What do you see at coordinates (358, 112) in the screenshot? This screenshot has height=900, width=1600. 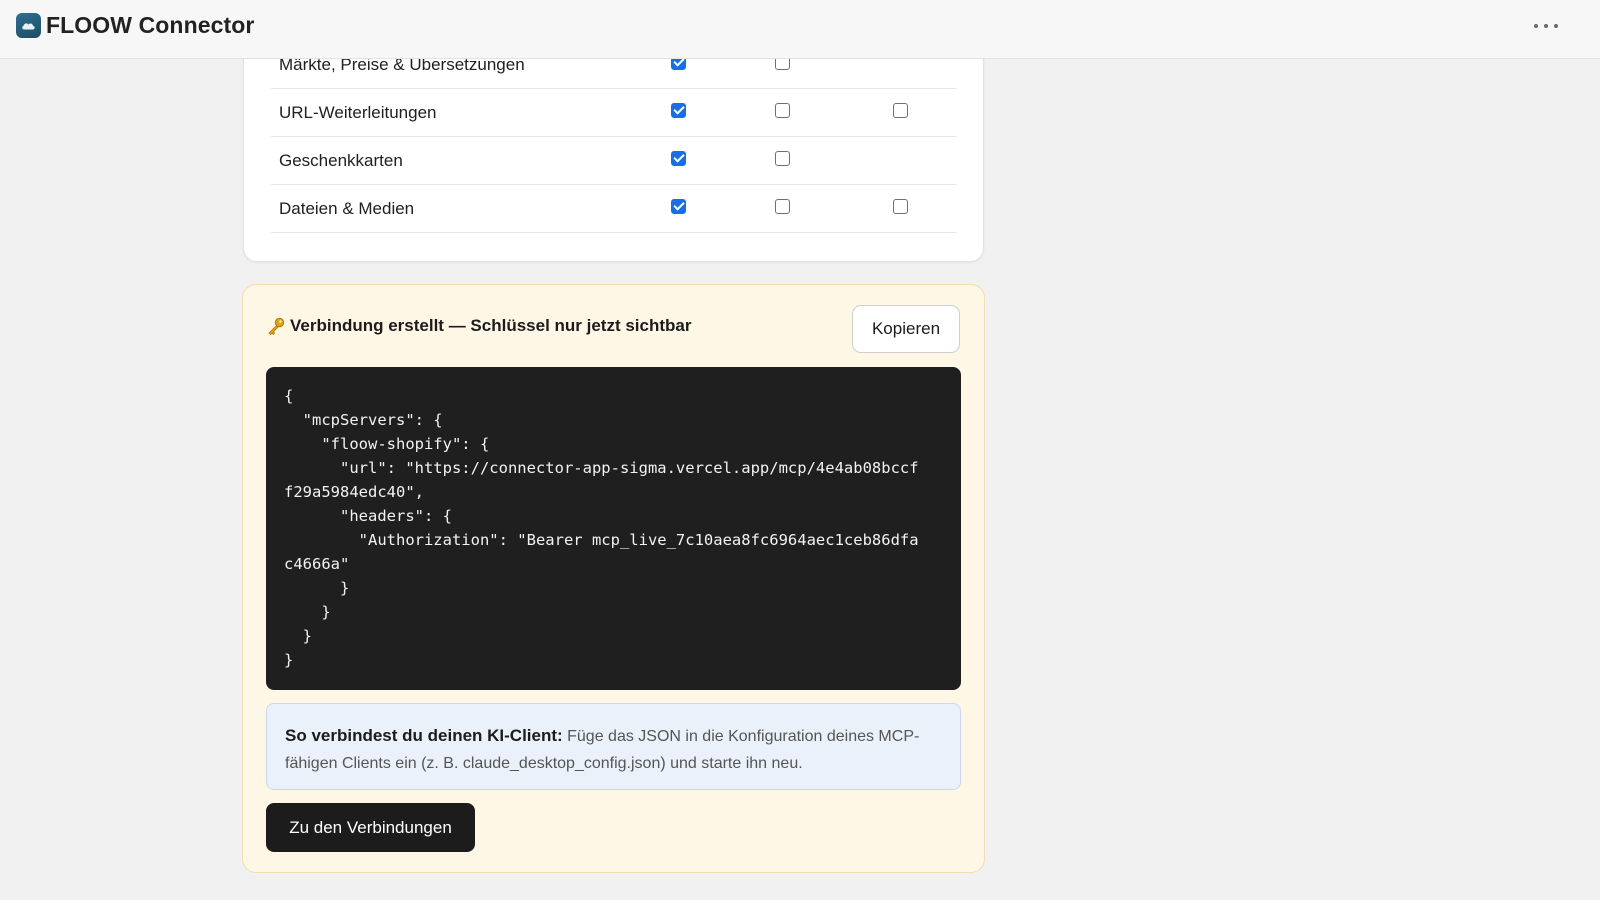 I see `permission-label: URL-Weiterleitungen` at bounding box center [358, 112].